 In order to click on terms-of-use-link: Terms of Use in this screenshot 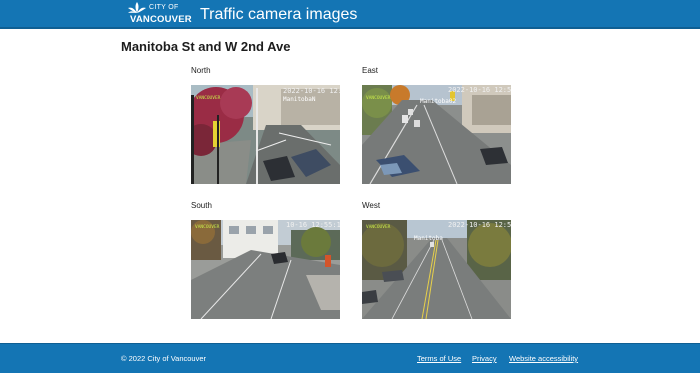, I will do `click(439, 359)`.